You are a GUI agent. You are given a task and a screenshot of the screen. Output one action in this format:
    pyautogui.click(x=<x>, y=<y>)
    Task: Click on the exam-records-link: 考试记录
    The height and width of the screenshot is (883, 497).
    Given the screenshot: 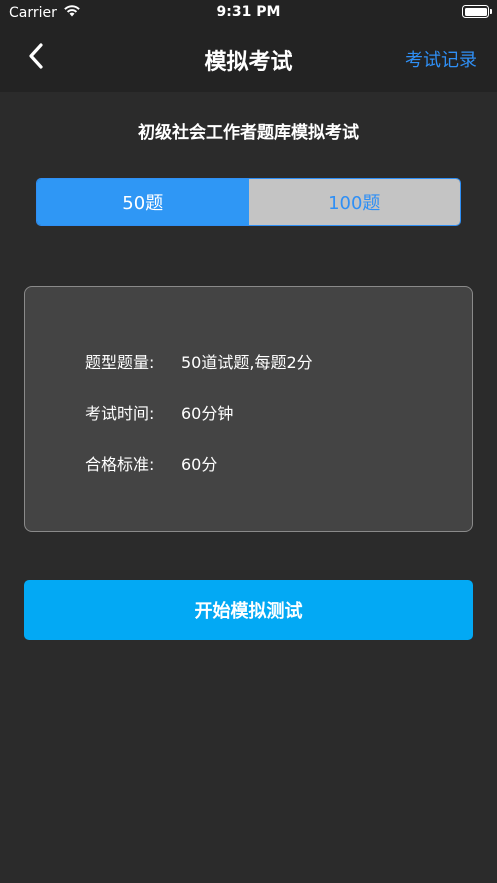 What is the action you would take?
    pyautogui.click(x=441, y=59)
    